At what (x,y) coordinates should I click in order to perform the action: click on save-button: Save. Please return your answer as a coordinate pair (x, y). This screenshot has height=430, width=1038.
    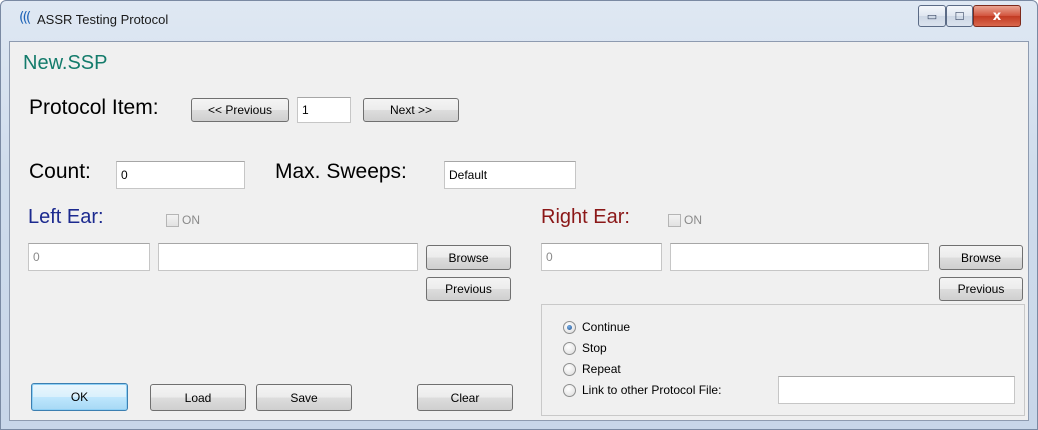
    Looking at the image, I should click on (304, 397).